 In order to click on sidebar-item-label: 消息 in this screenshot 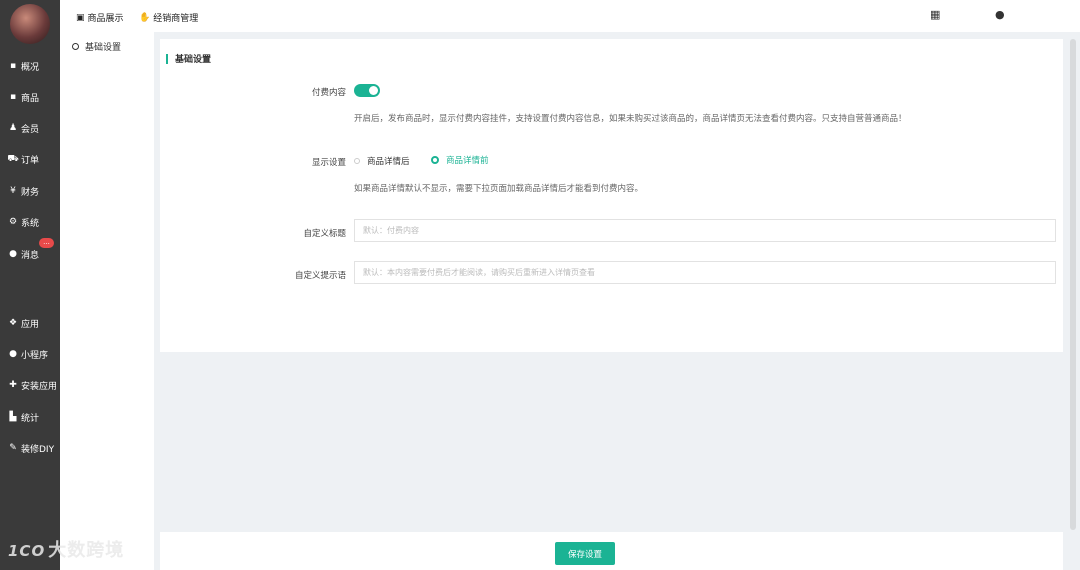, I will do `click(30, 255)`.